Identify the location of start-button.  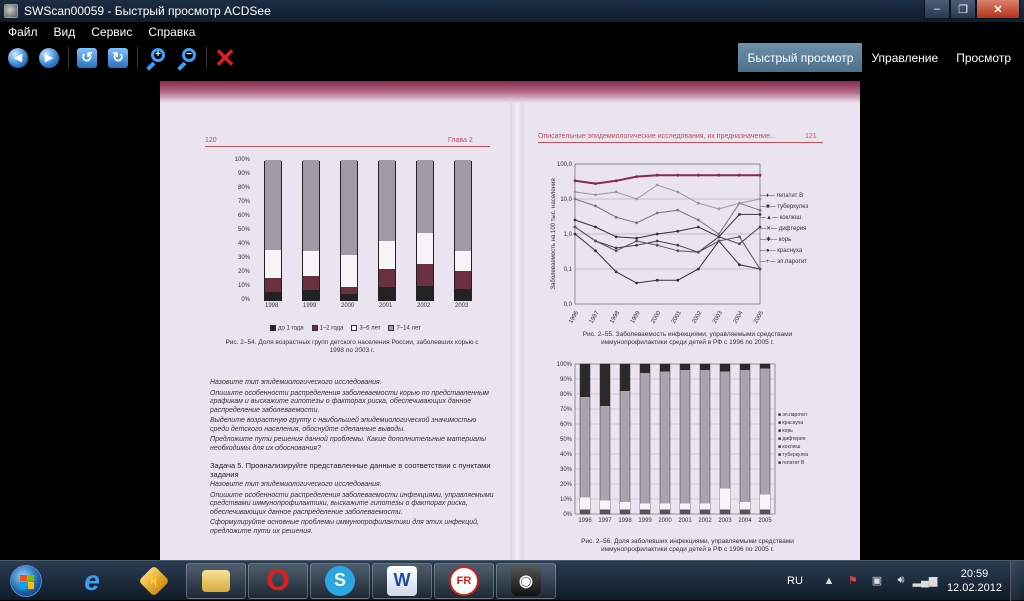
(26, 581).